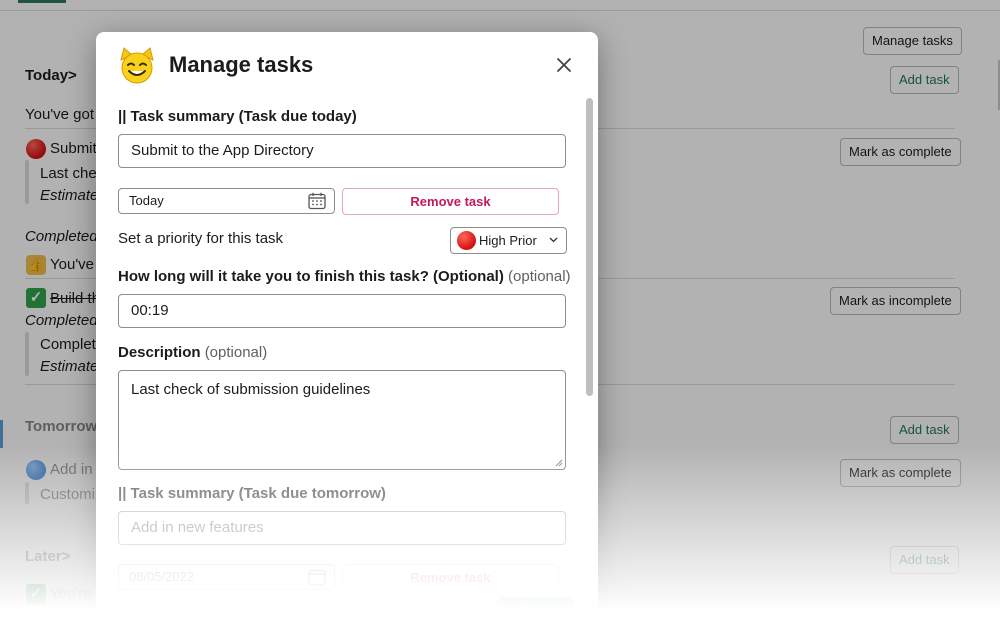  Describe the element at coordinates (237, 116) in the screenshot. I see `task1-summary-label: || Task summary (Task due today)` at that location.